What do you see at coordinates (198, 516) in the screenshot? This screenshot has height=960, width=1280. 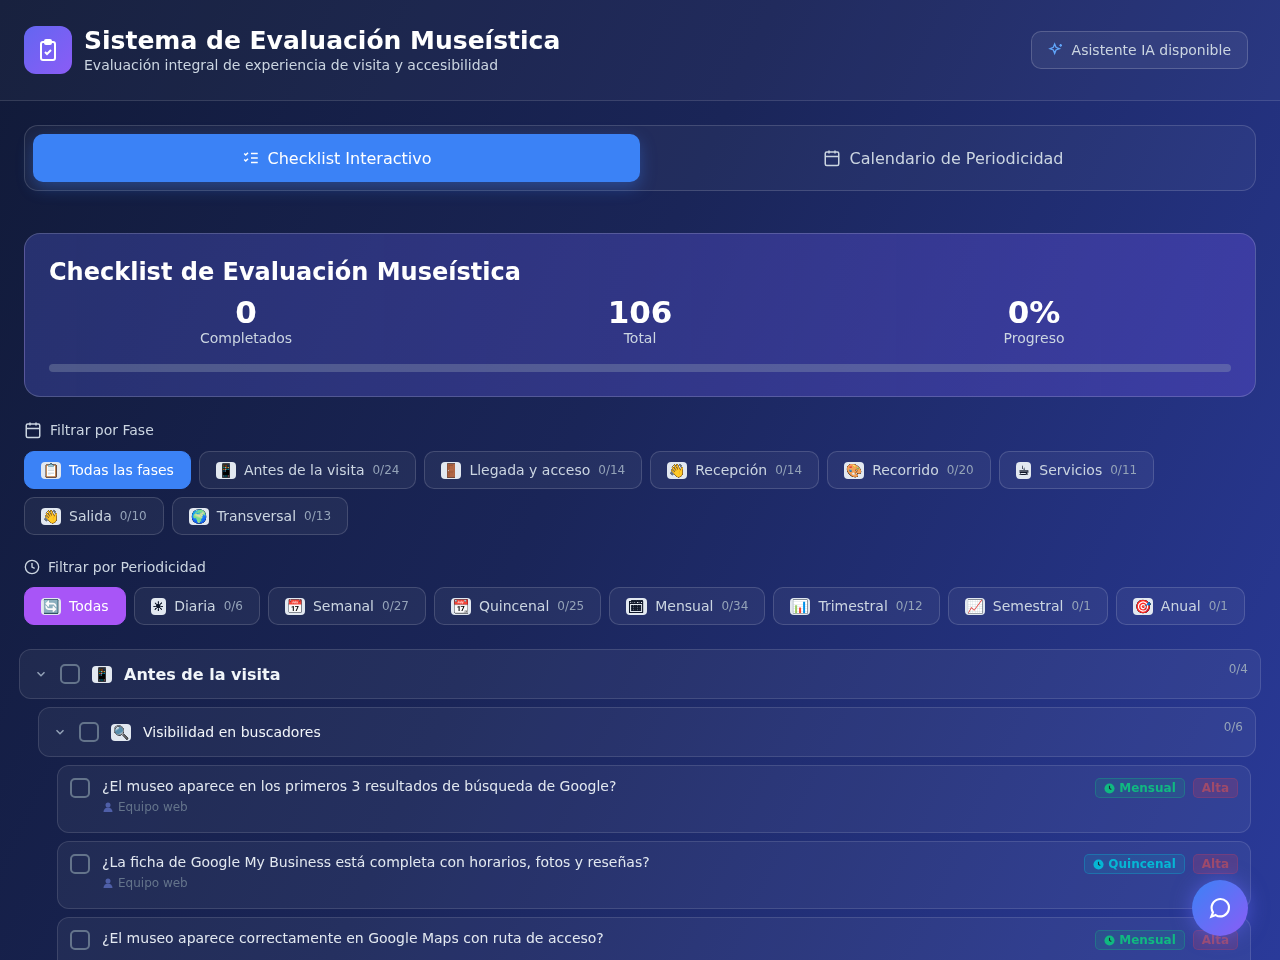 I see `emoji-icon: 🌍` at bounding box center [198, 516].